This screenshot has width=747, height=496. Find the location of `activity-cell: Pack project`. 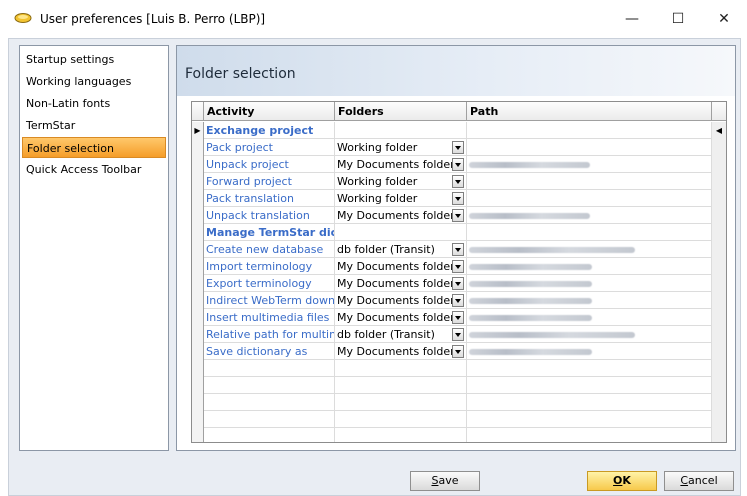

activity-cell: Pack project is located at coordinates (269, 147).